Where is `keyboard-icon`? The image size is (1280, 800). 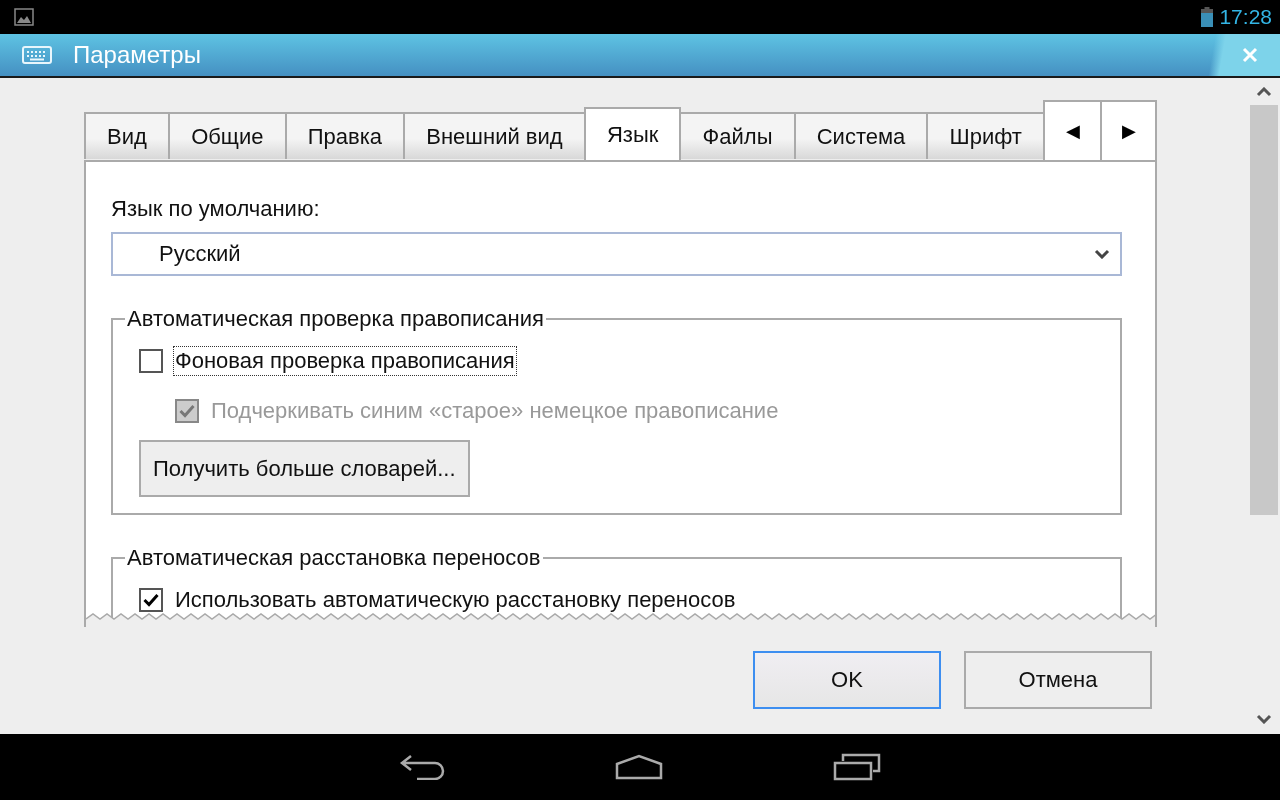 keyboard-icon is located at coordinates (37, 55).